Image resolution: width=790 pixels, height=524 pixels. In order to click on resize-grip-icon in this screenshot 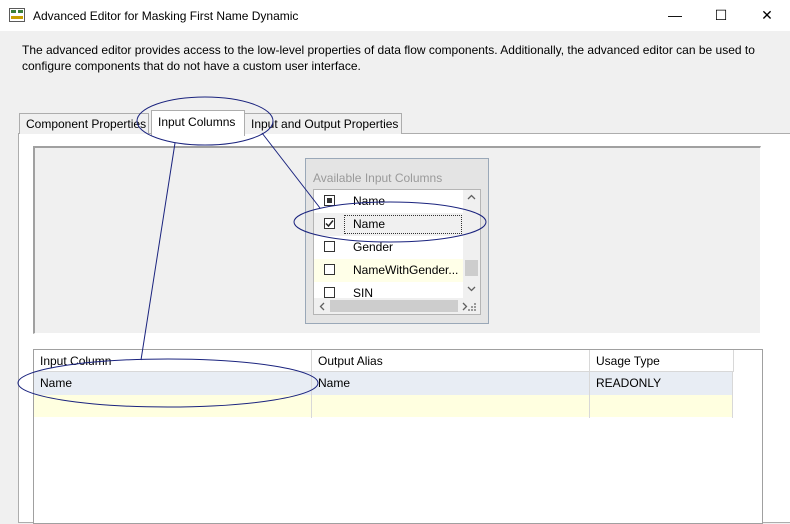, I will do `click(472, 307)`.